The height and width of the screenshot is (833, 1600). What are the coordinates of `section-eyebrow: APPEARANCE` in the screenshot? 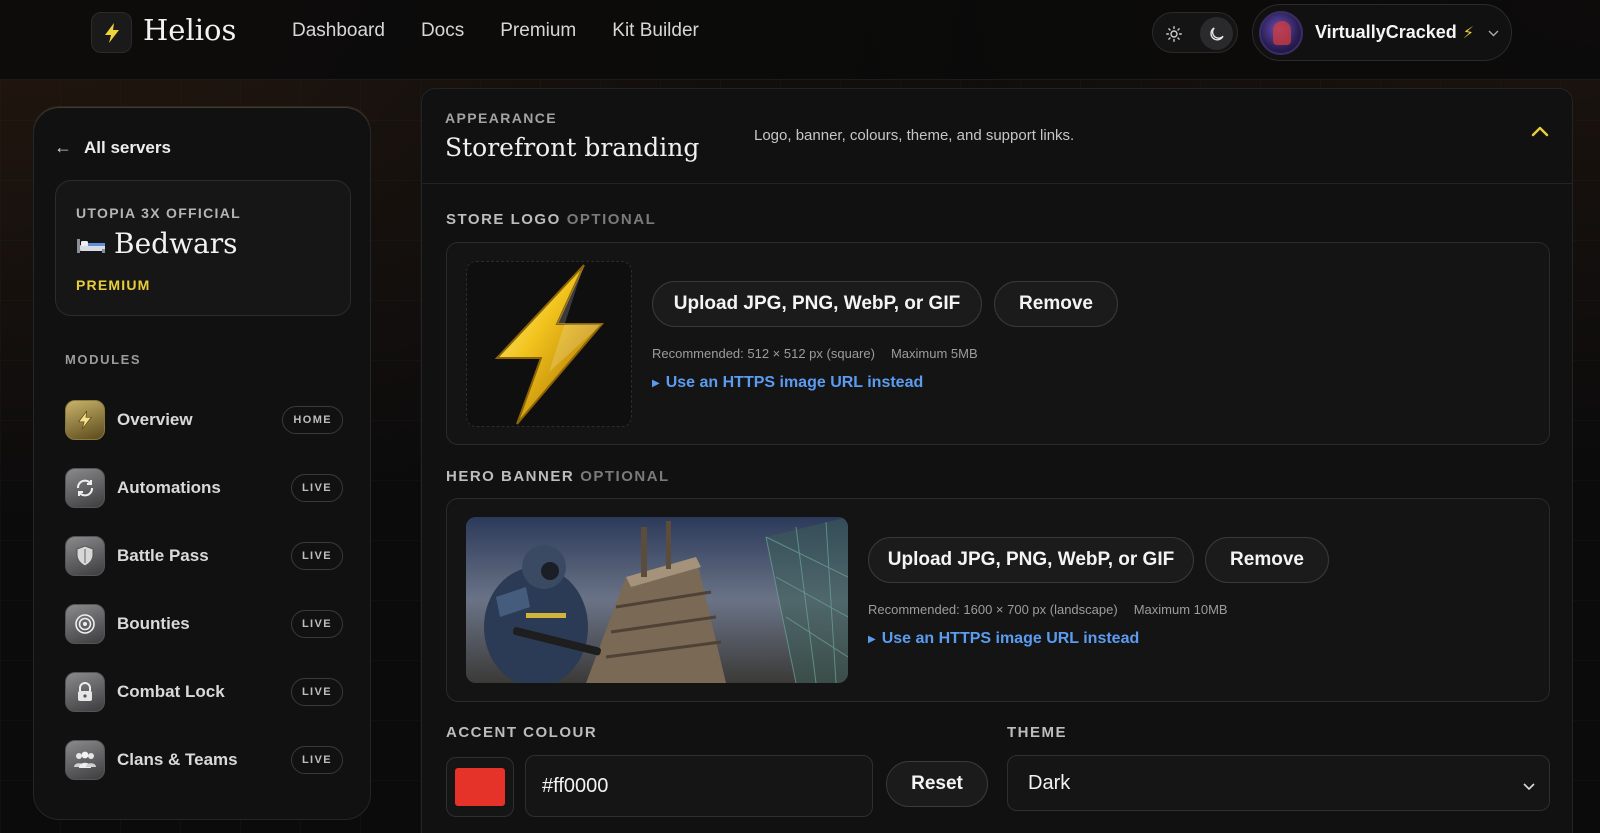 It's located at (501, 118).